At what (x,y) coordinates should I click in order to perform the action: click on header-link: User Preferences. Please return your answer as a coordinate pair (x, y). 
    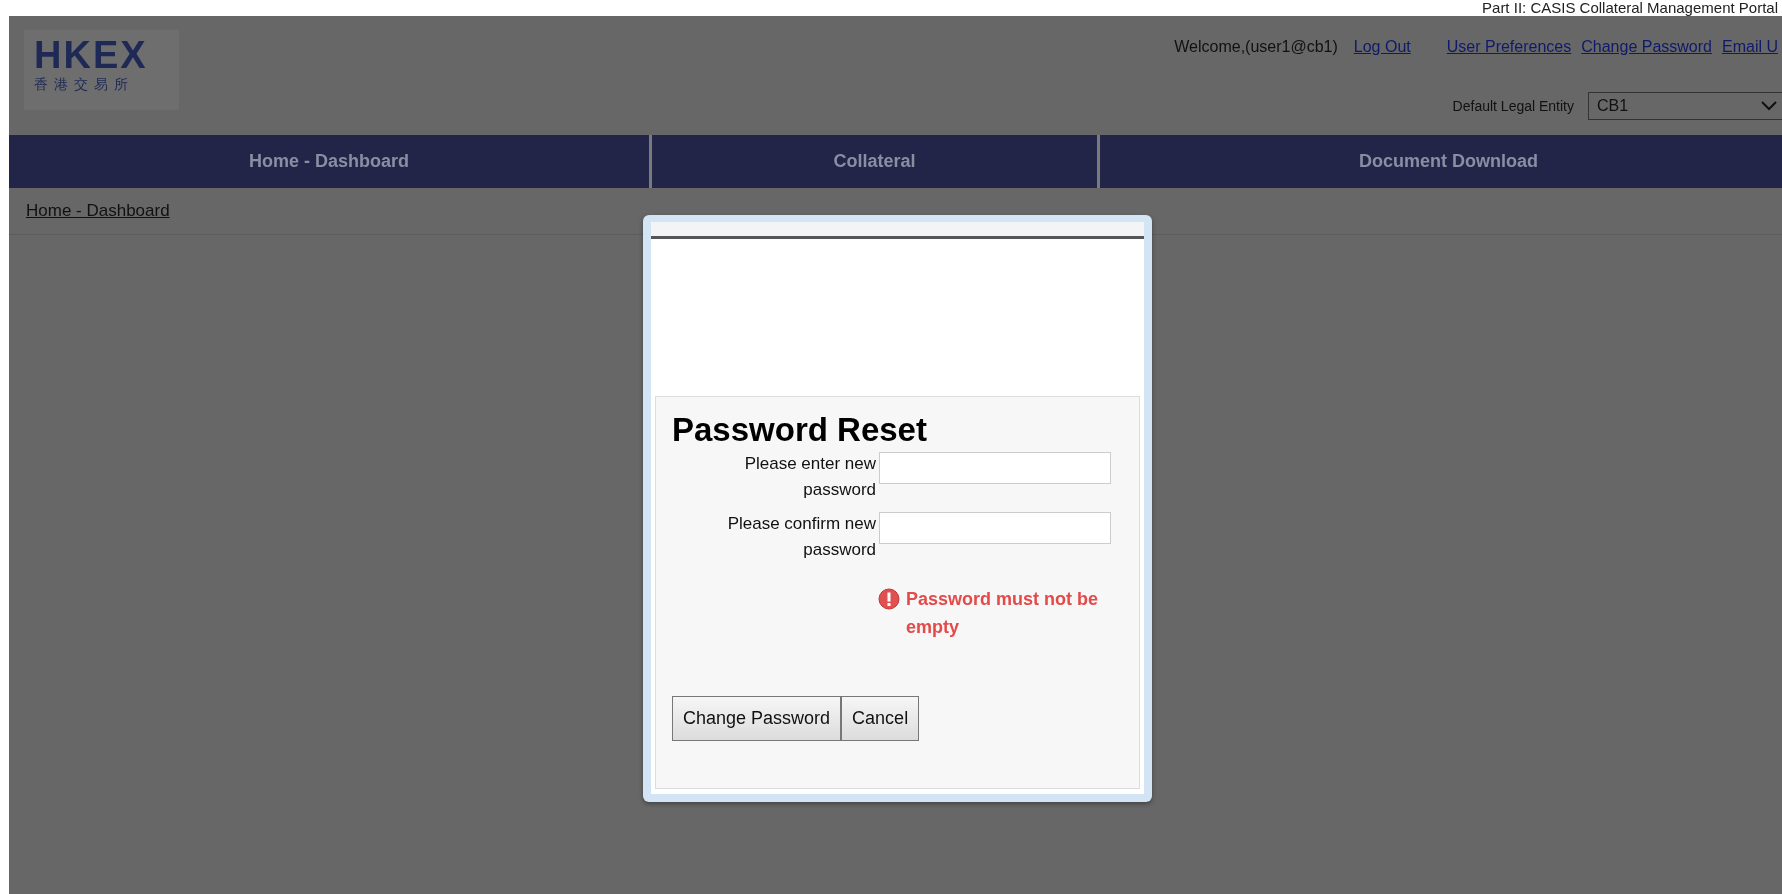
    Looking at the image, I should click on (1509, 47).